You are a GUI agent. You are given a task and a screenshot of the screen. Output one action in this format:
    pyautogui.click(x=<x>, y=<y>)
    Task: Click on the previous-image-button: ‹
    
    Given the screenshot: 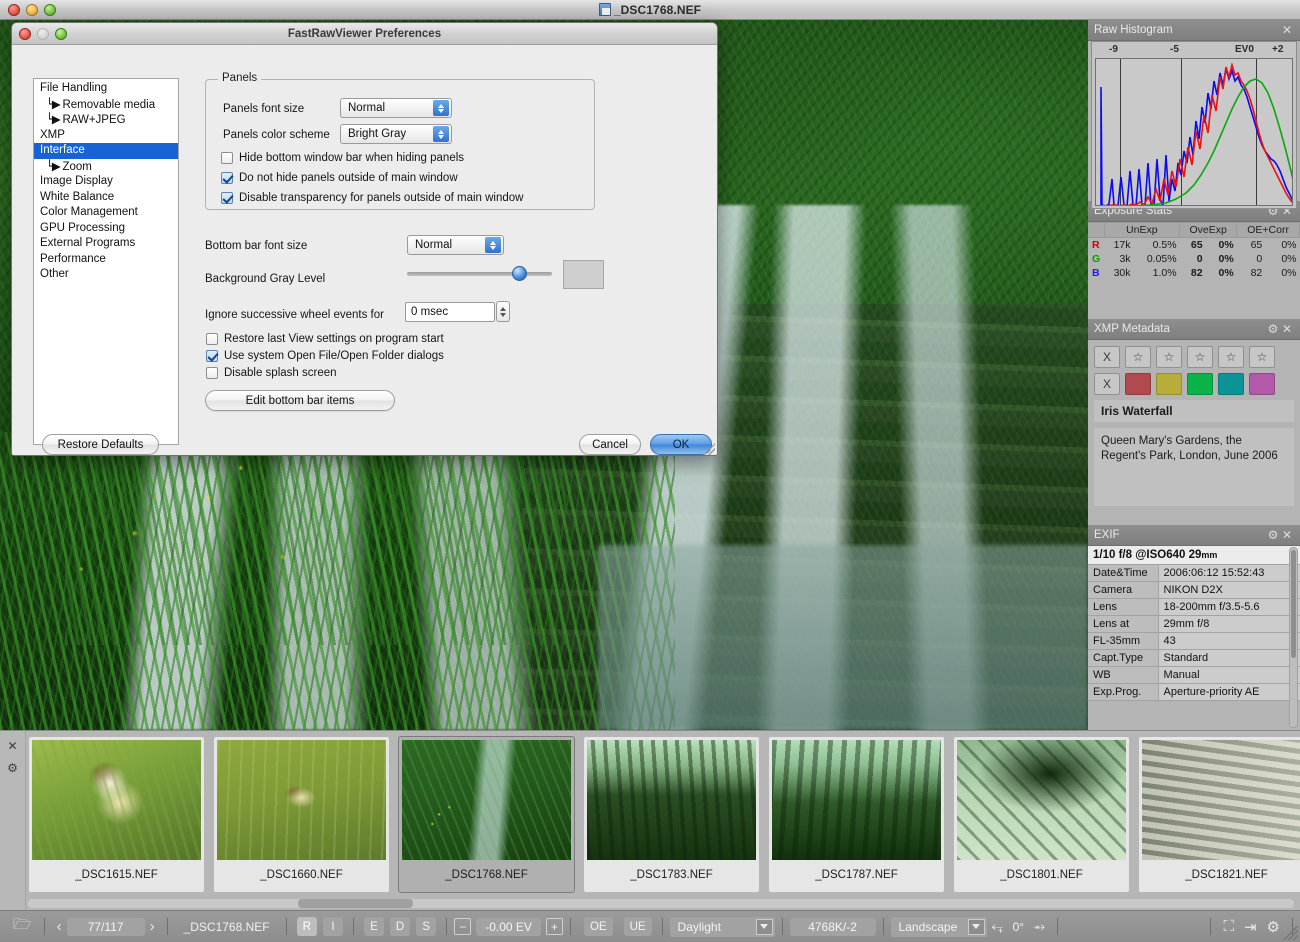 What is the action you would take?
    pyautogui.click(x=59, y=926)
    